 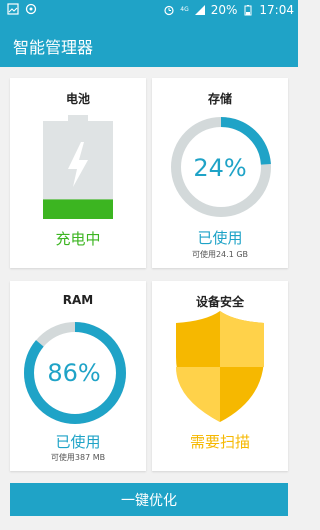 What do you see at coordinates (78, 442) in the screenshot?
I see `ram-status: 已使用` at bounding box center [78, 442].